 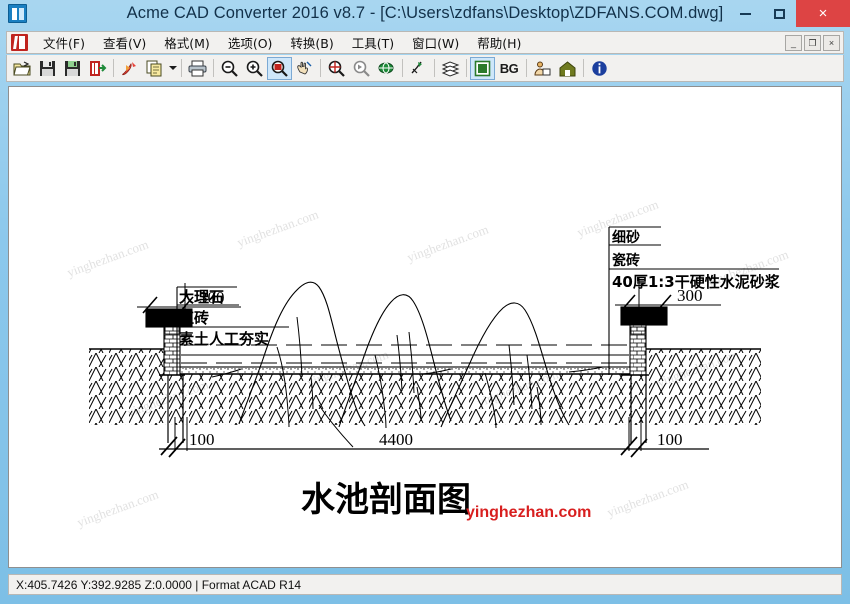 What do you see at coordinates (72, 68) in the screenshot?
I see `save-as-icon` at bounding box center [72, 68].